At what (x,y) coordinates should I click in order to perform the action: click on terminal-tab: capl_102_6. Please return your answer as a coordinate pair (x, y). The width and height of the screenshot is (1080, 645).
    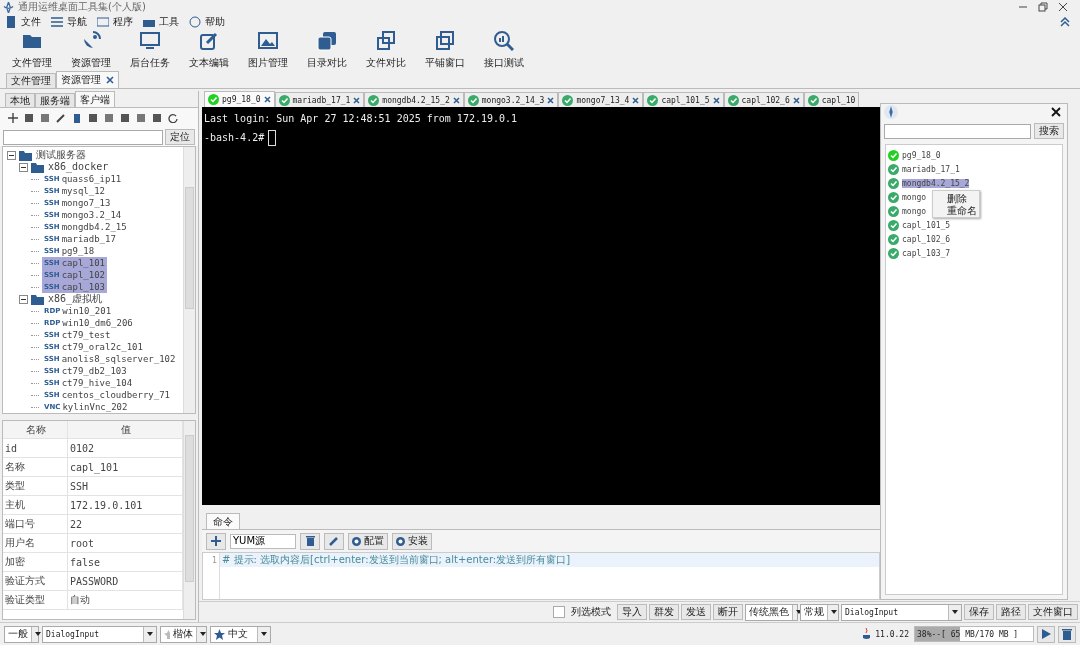
    Looking at the image, I should click on (763, 99).